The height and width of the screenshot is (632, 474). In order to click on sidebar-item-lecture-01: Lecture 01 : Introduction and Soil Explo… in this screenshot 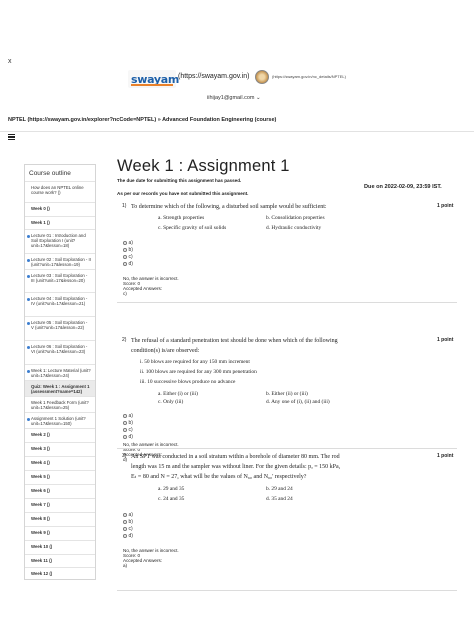, I will do `click(60, 240)`.